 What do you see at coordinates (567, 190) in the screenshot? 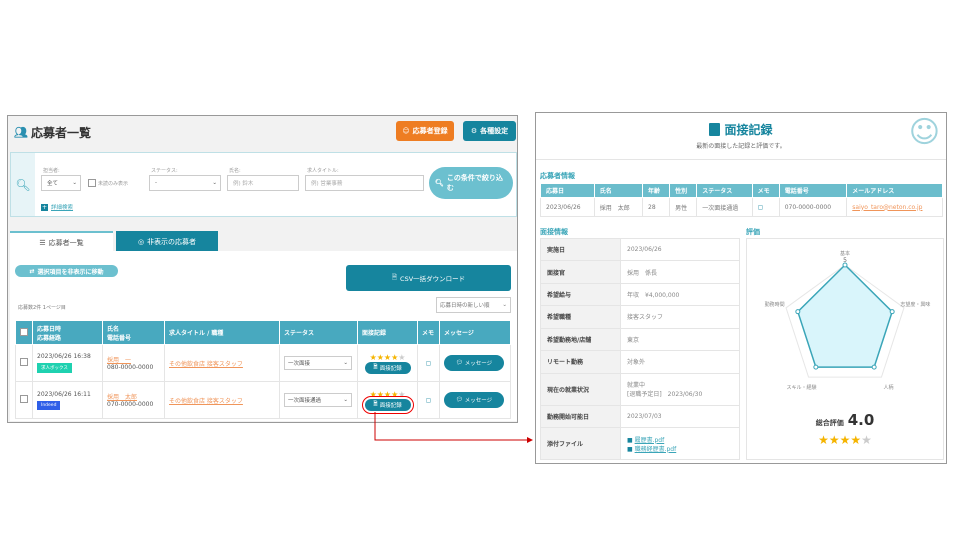
I see `col-date: 応募日` at bounding box center [567, 190].